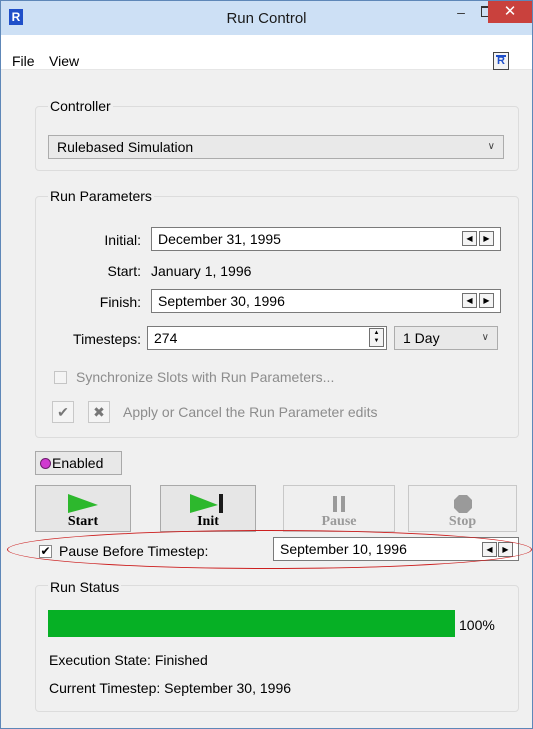 The height and width of the screenshot is (729, 533). I want to click on play-icon, so click(83, 503).